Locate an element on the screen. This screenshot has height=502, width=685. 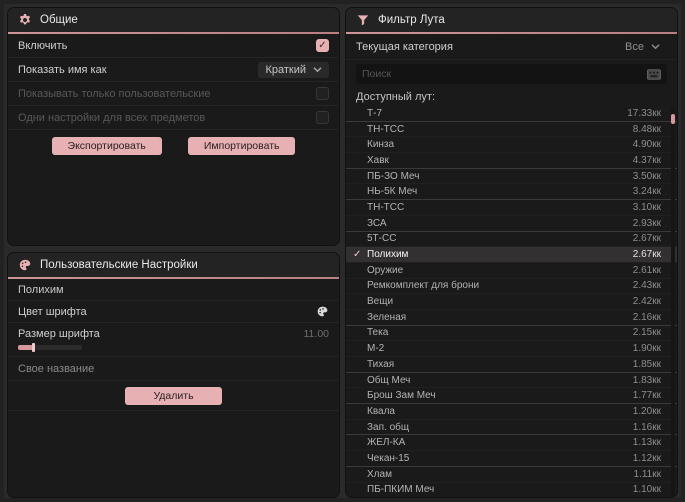
enable-label: Включить is located at coordinates (43, 45).